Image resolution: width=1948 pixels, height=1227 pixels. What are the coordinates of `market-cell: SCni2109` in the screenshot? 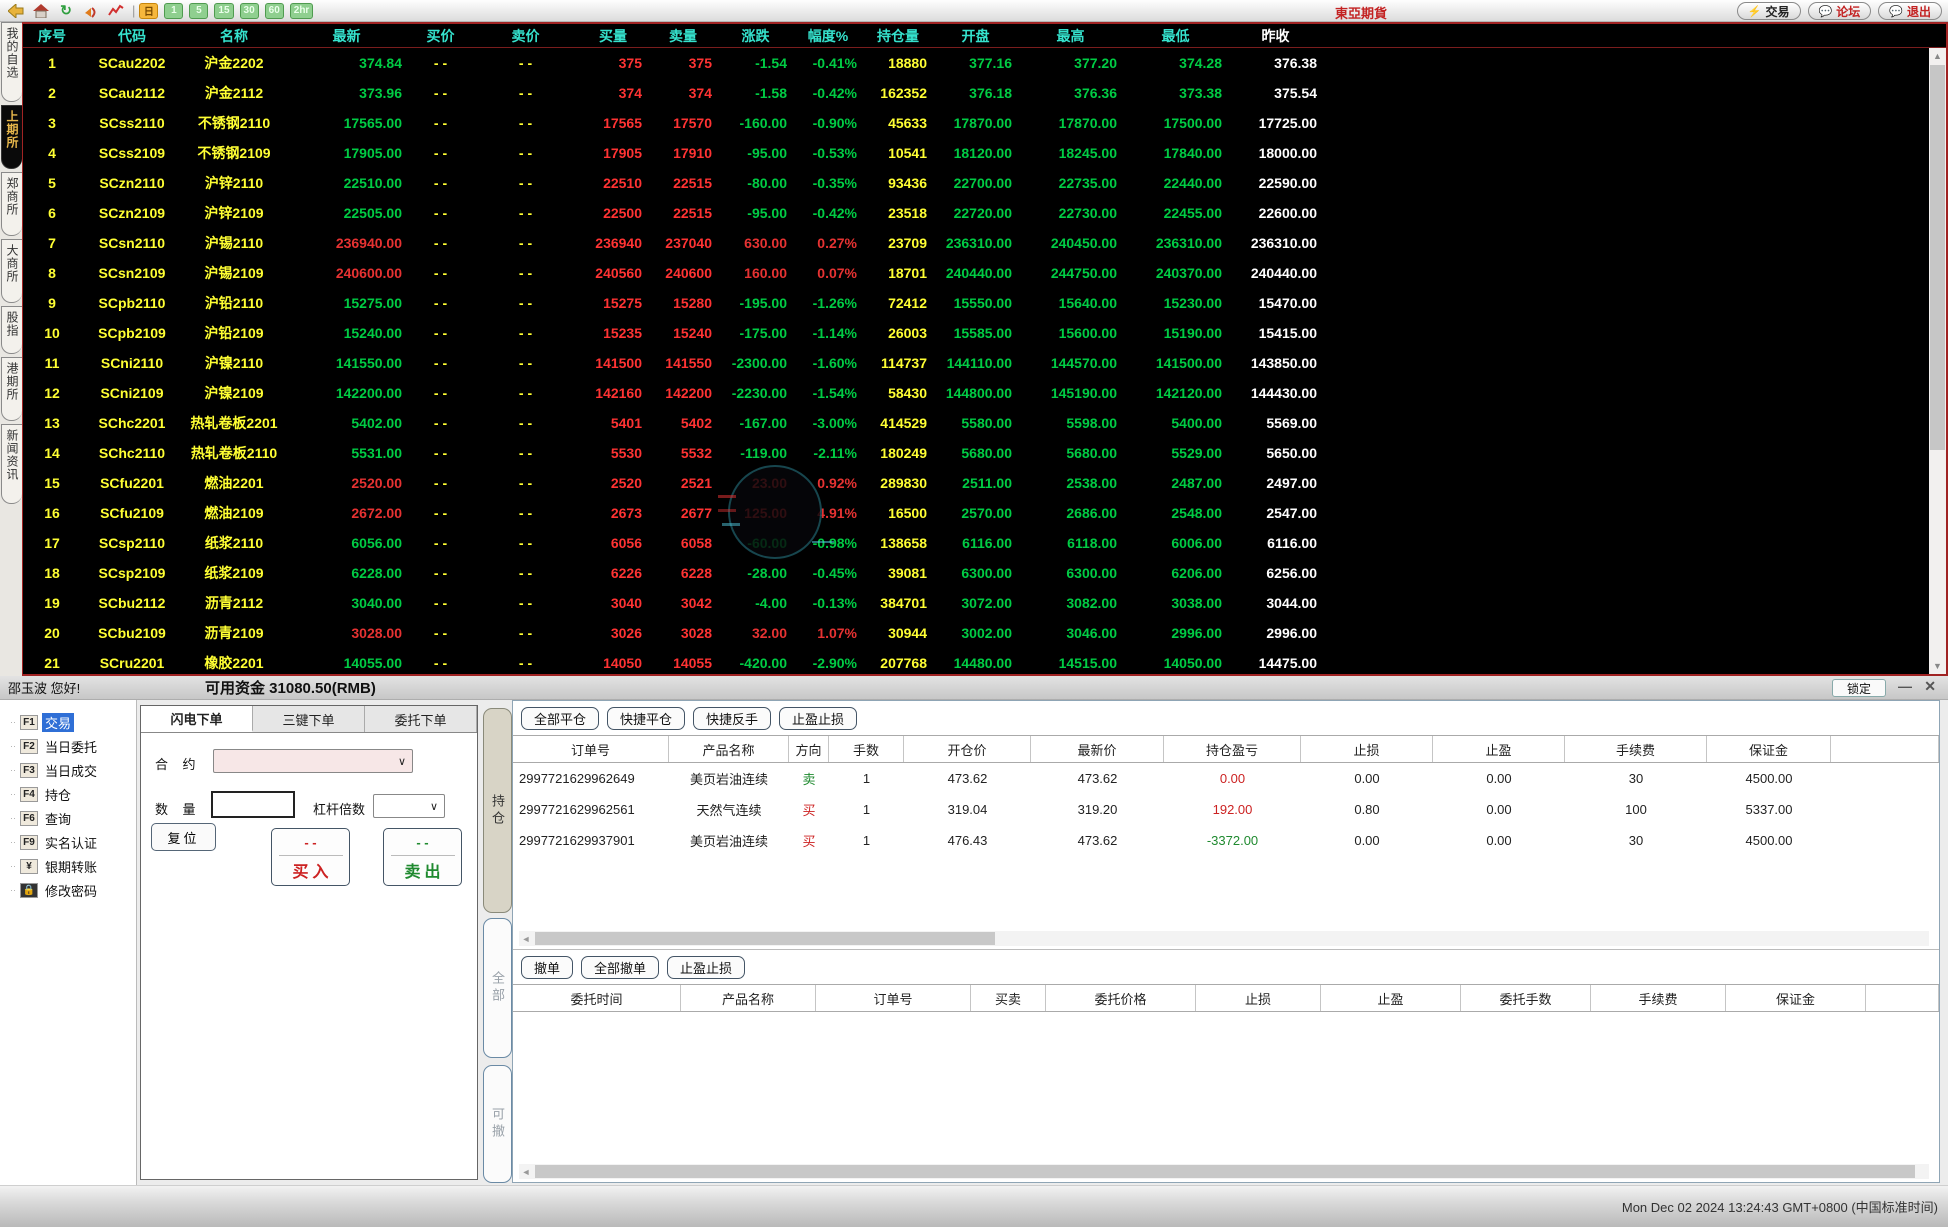 It's located at (132, 393).